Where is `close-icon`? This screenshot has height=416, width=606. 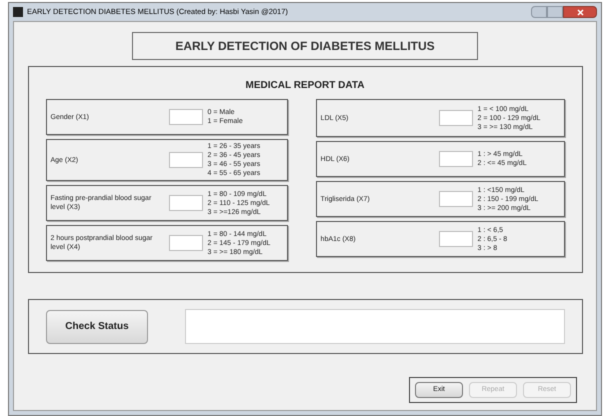
close-icon is located at coordinates (580, 12).